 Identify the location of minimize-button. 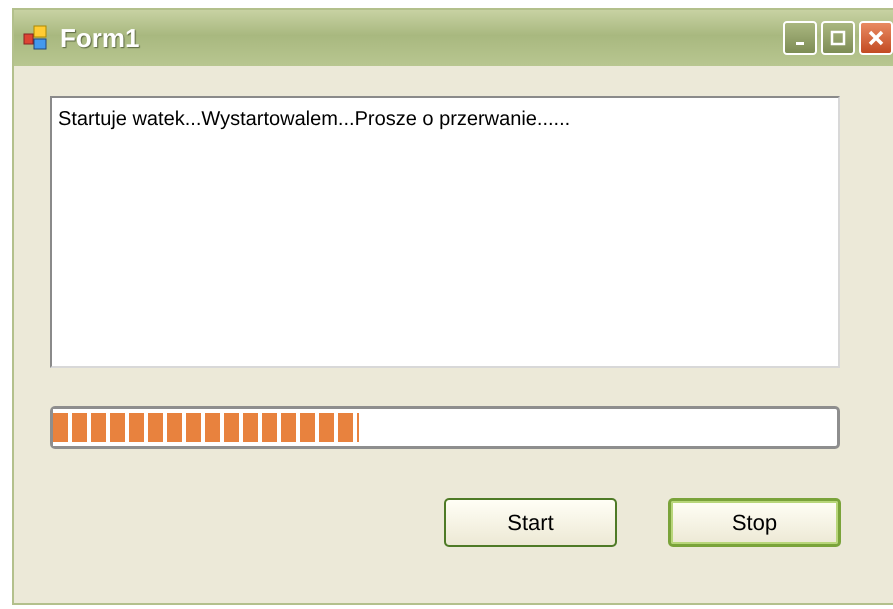
(800, 38).